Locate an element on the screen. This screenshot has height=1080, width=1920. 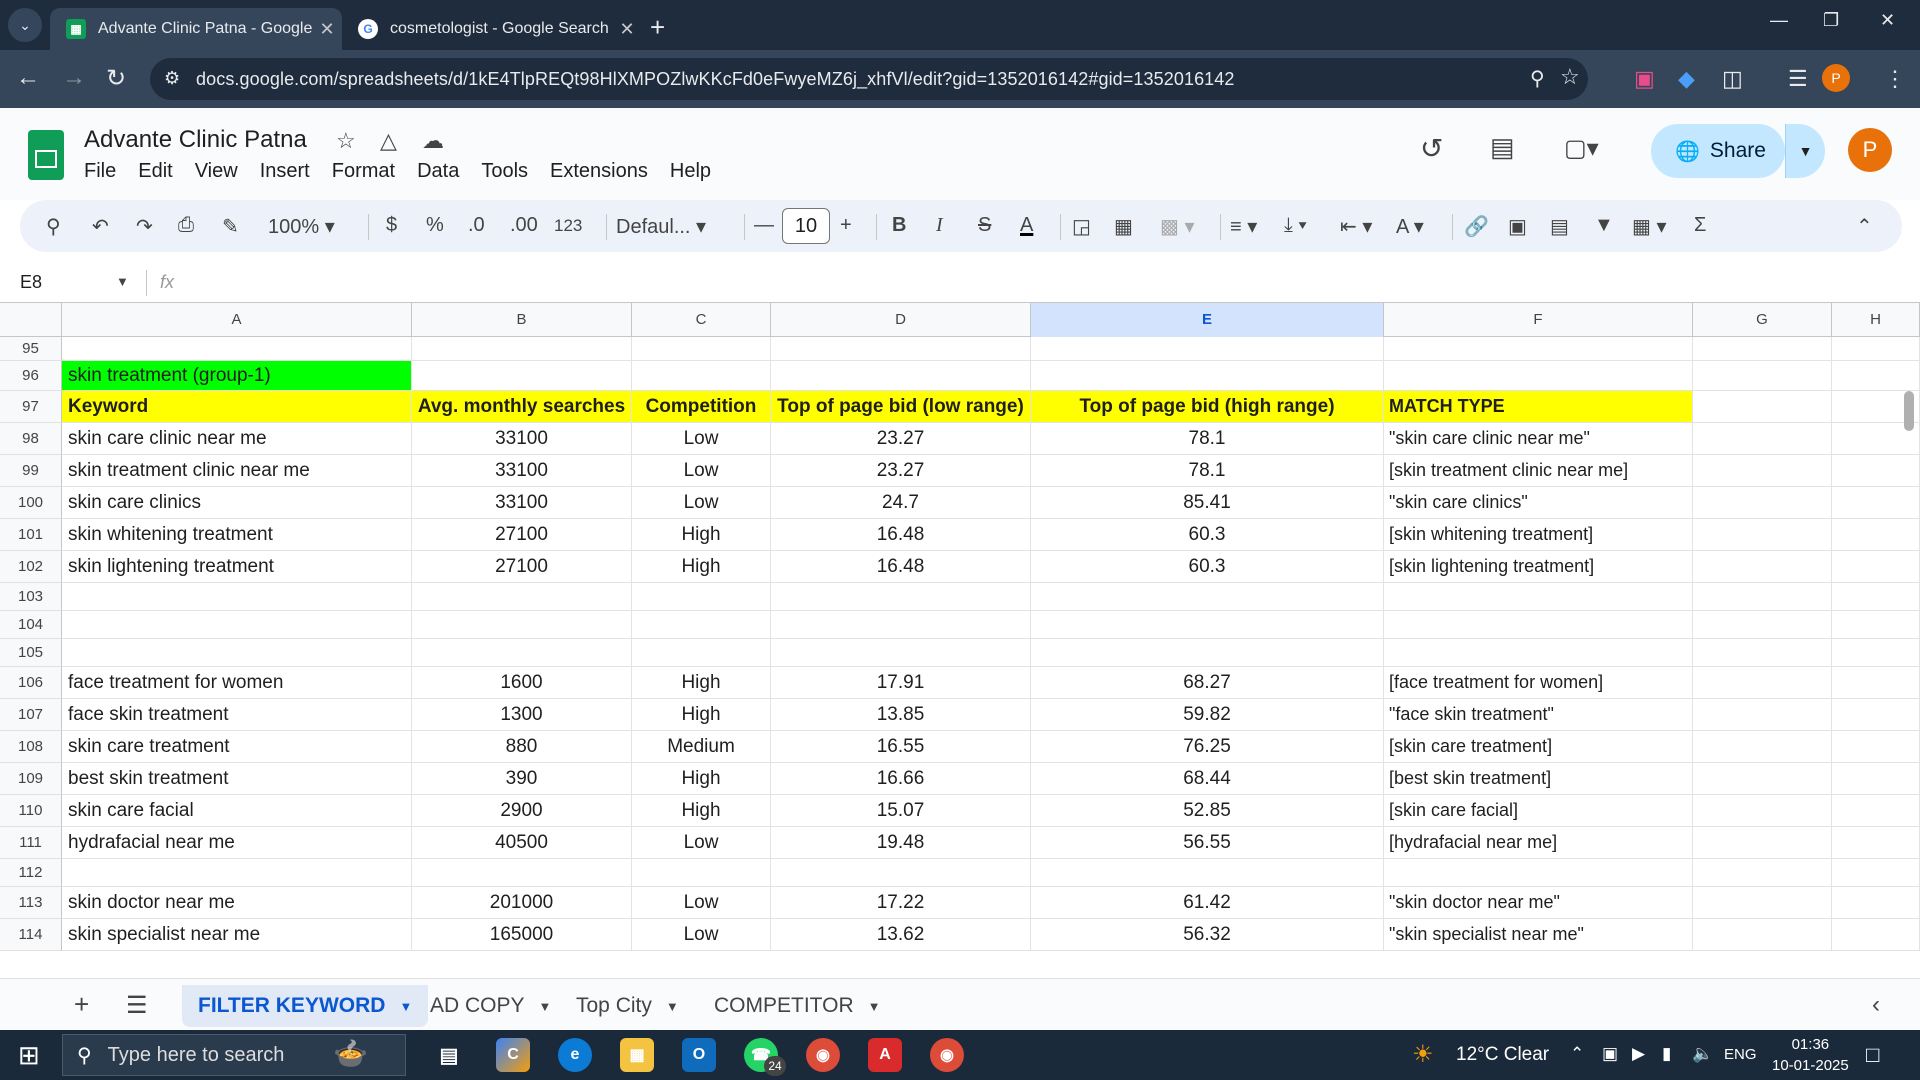
column-header-f: F is located at coordinates (1538, 320).